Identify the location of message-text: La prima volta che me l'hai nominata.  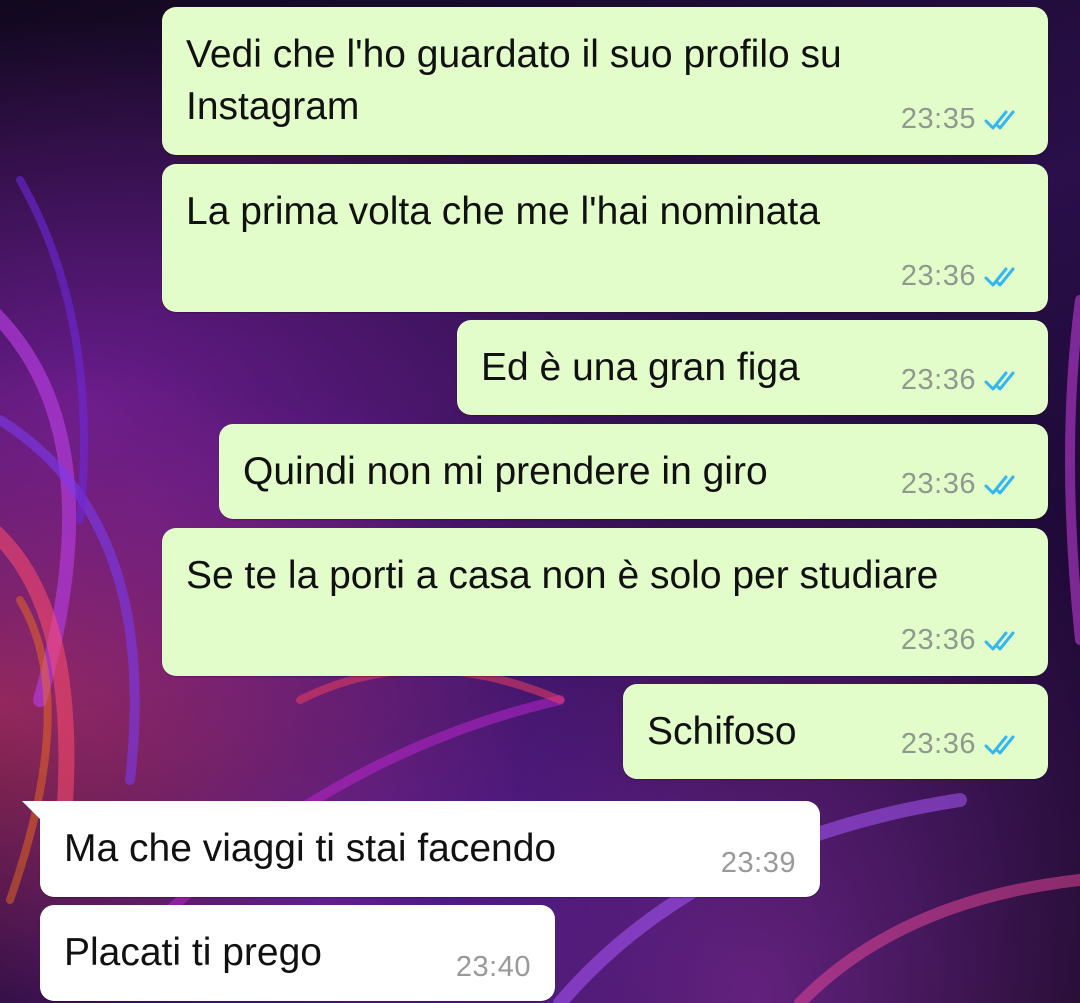
(503, 211).